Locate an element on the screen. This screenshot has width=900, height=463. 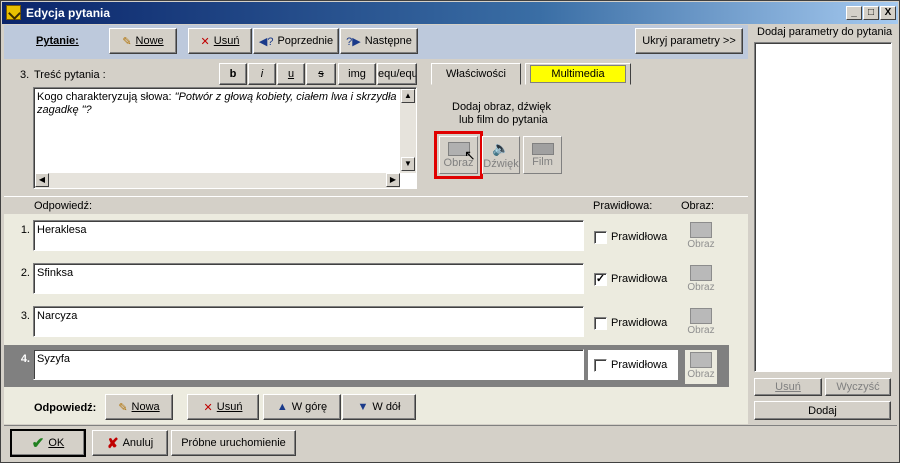
scroll-down-arrow-icon: ▼ is located at coordinates (408, 164).